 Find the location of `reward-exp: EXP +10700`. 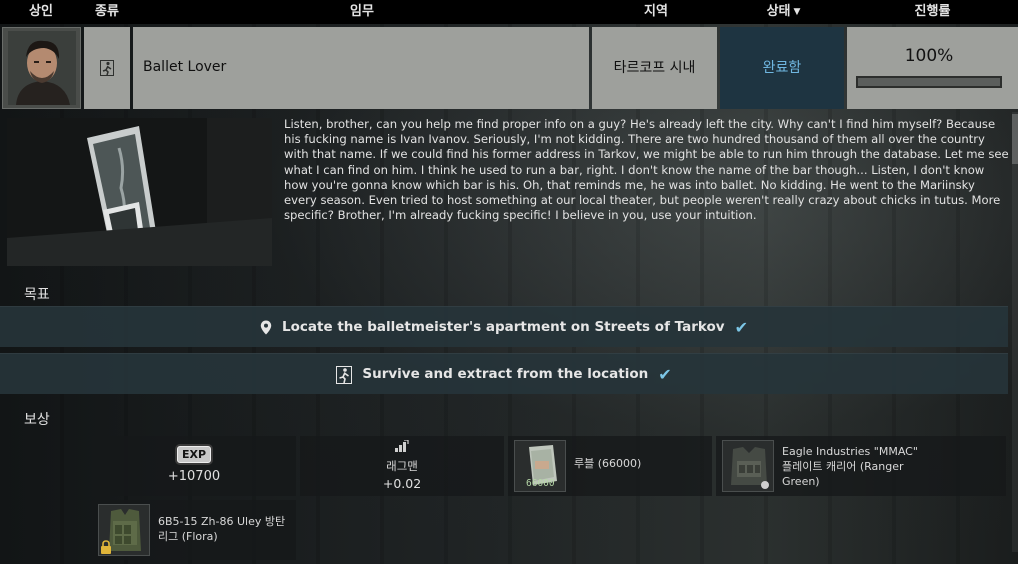

reward-exp: EXP +10700 is located at coordinates (194, 466).